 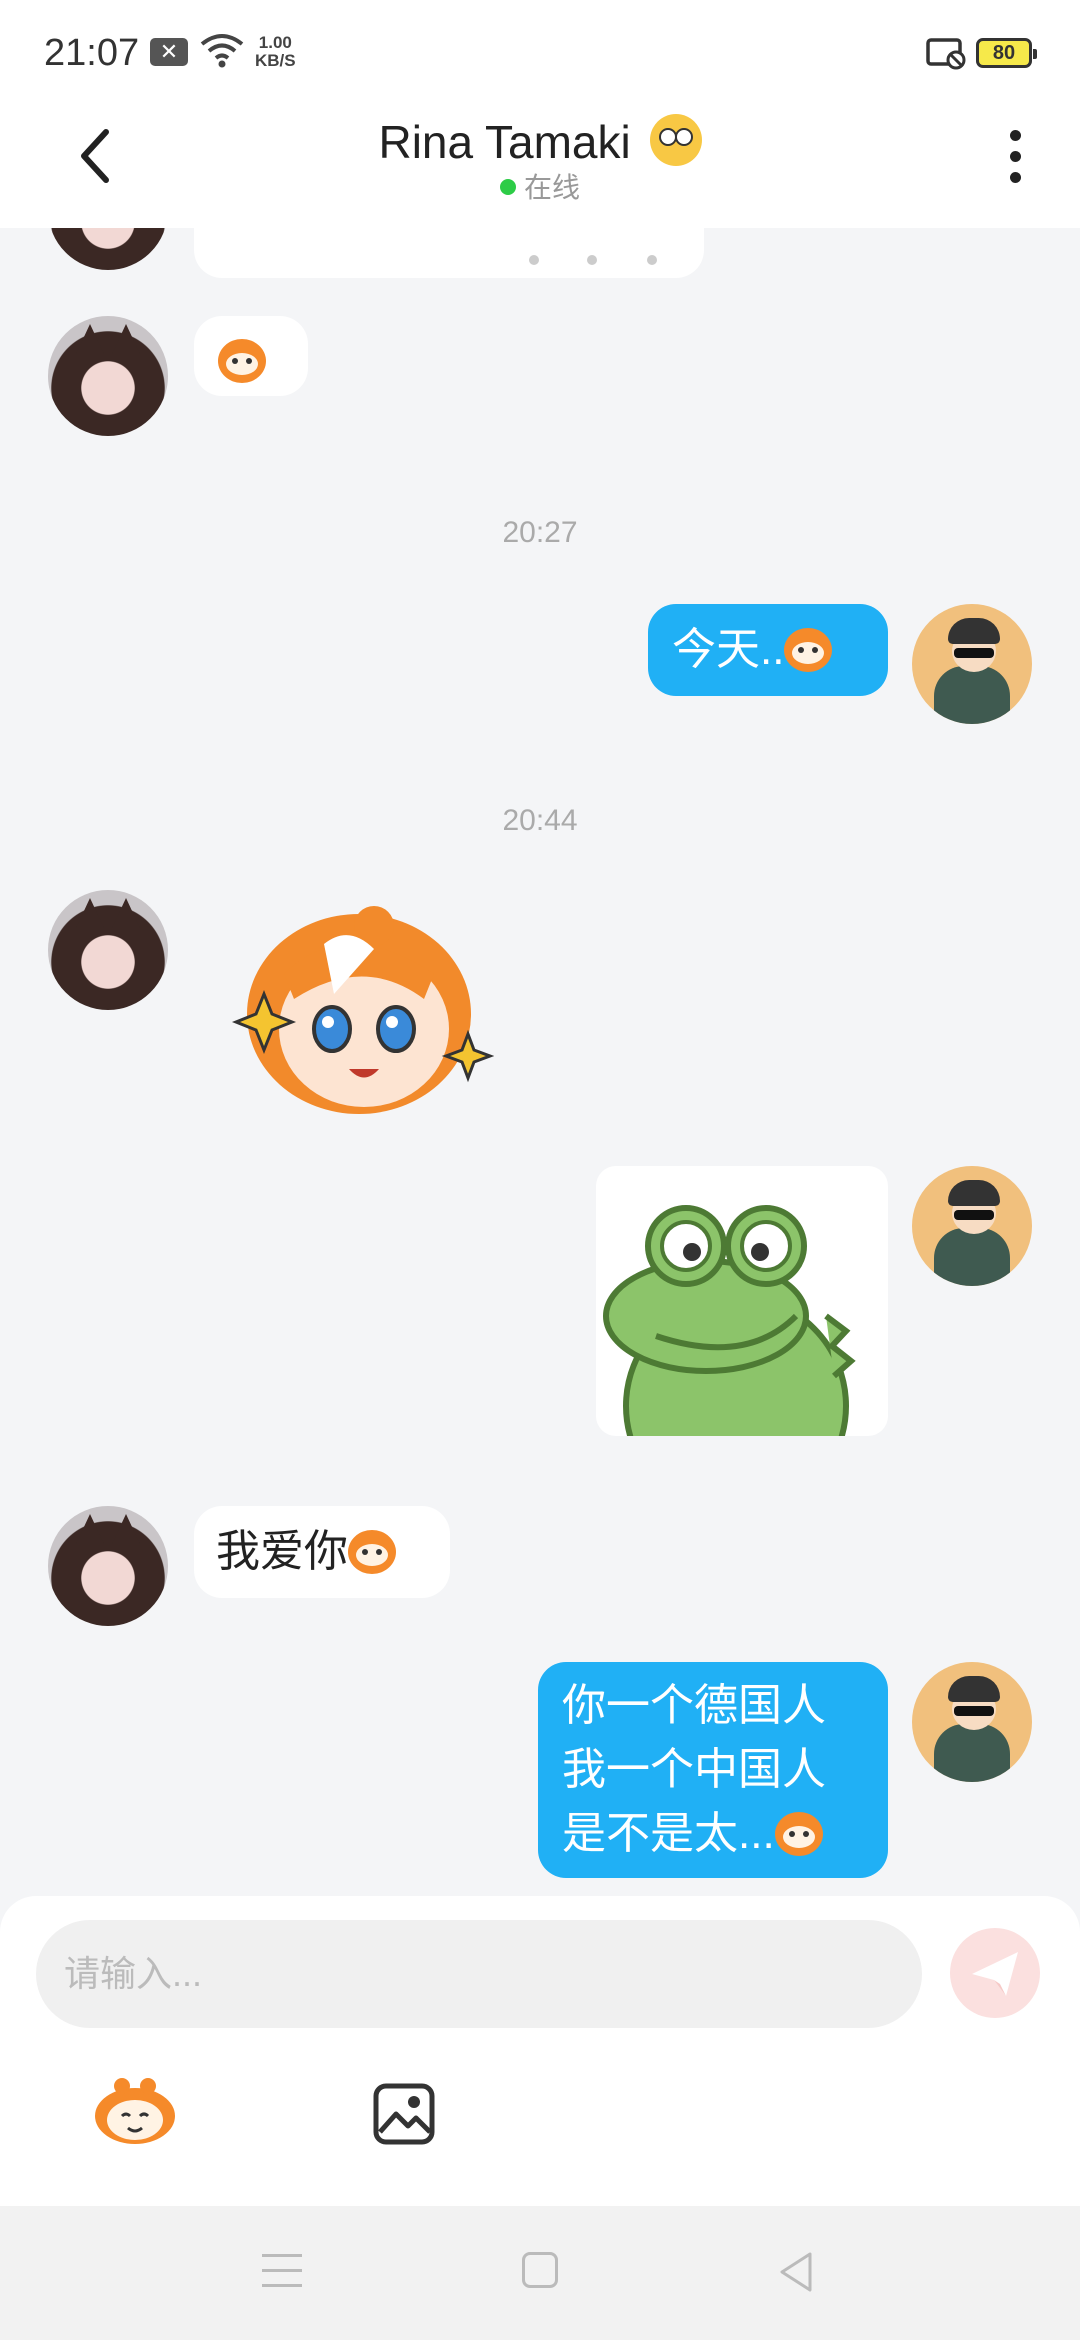 I want to click on more-options-icon, so click(x=1015, y=160).